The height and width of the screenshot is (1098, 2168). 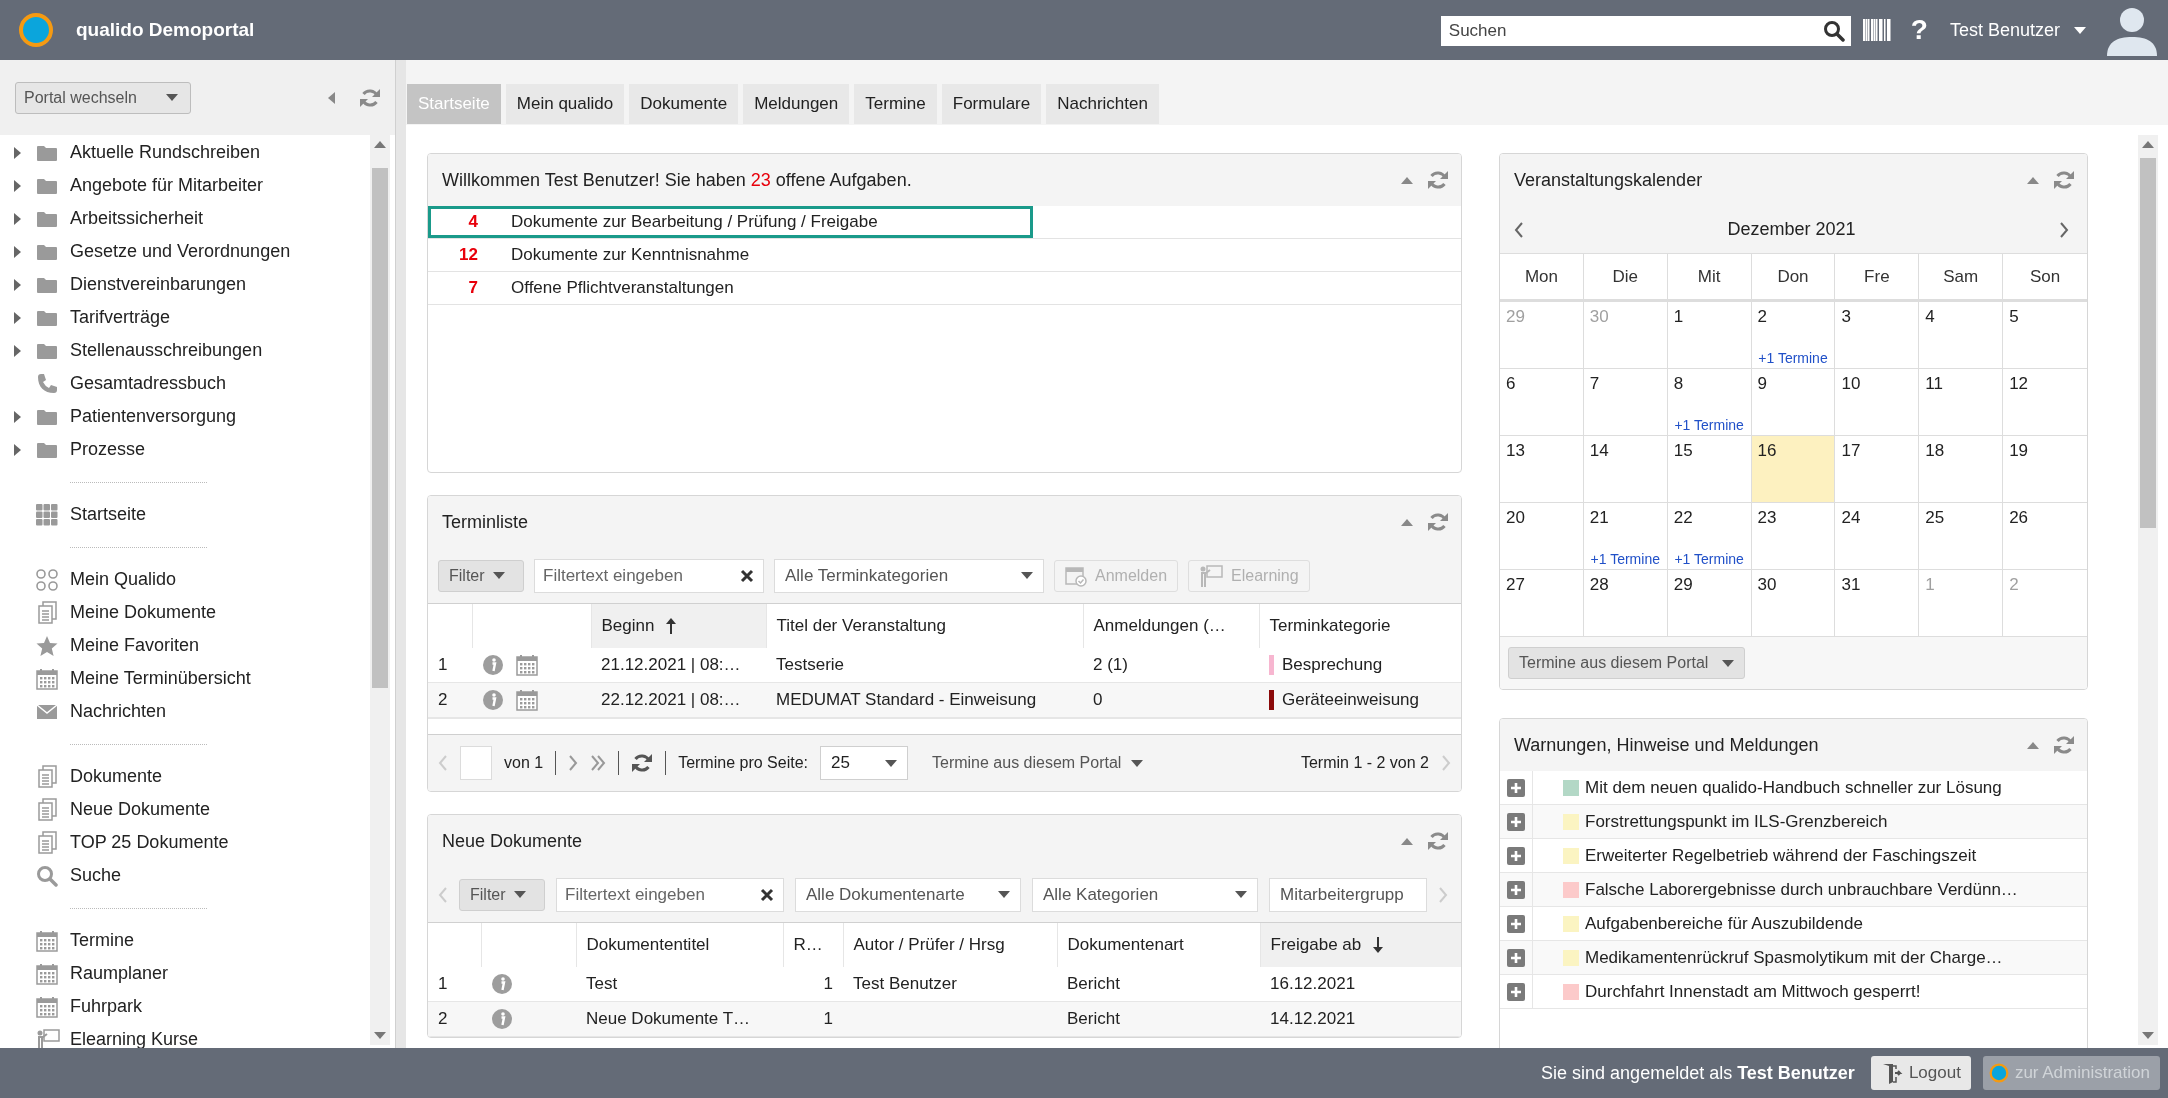 What do you see at coordinates (185, 350) in the screenshot?
I see `nav-item: Stellenausschreibungen` at bounding box center [185, 350].